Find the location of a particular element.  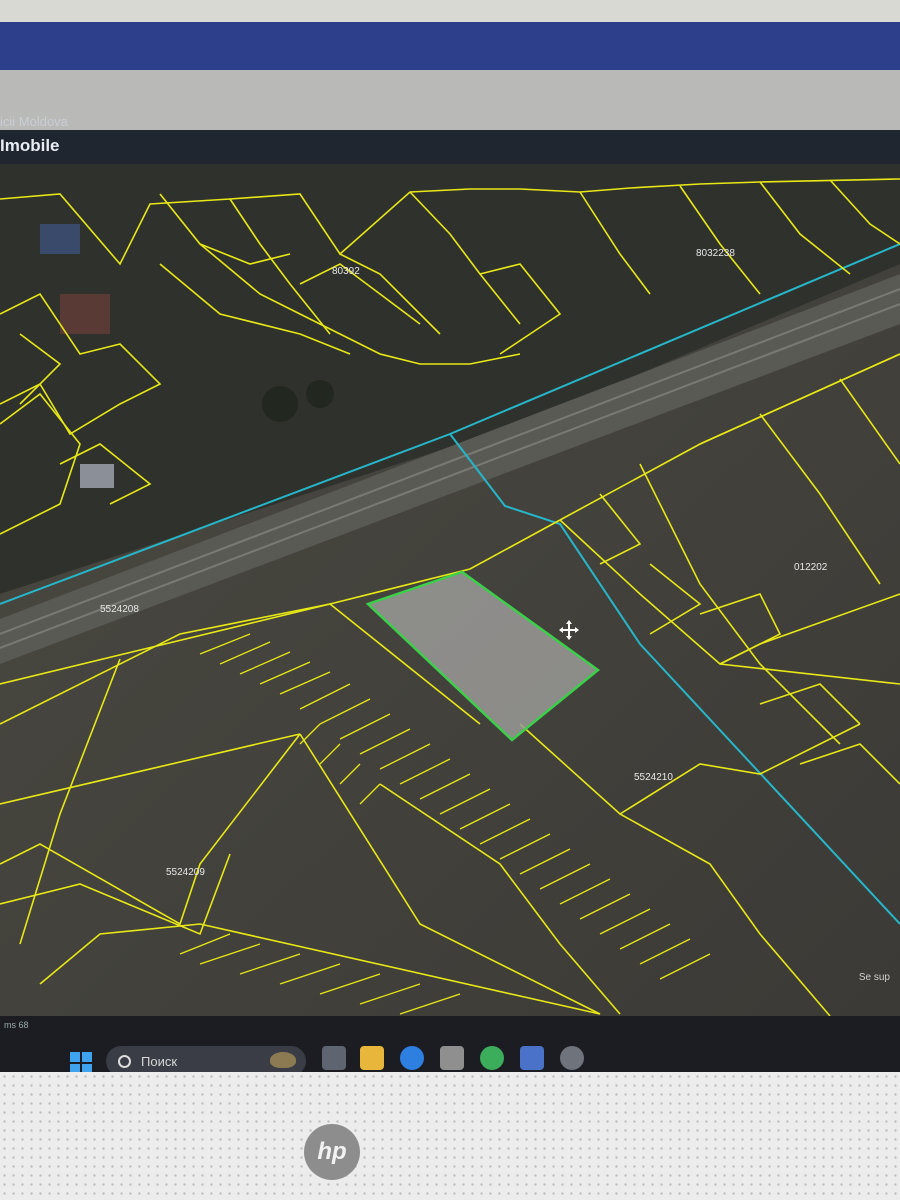

hp-logo: hp is located at coordinates (332, 1152).